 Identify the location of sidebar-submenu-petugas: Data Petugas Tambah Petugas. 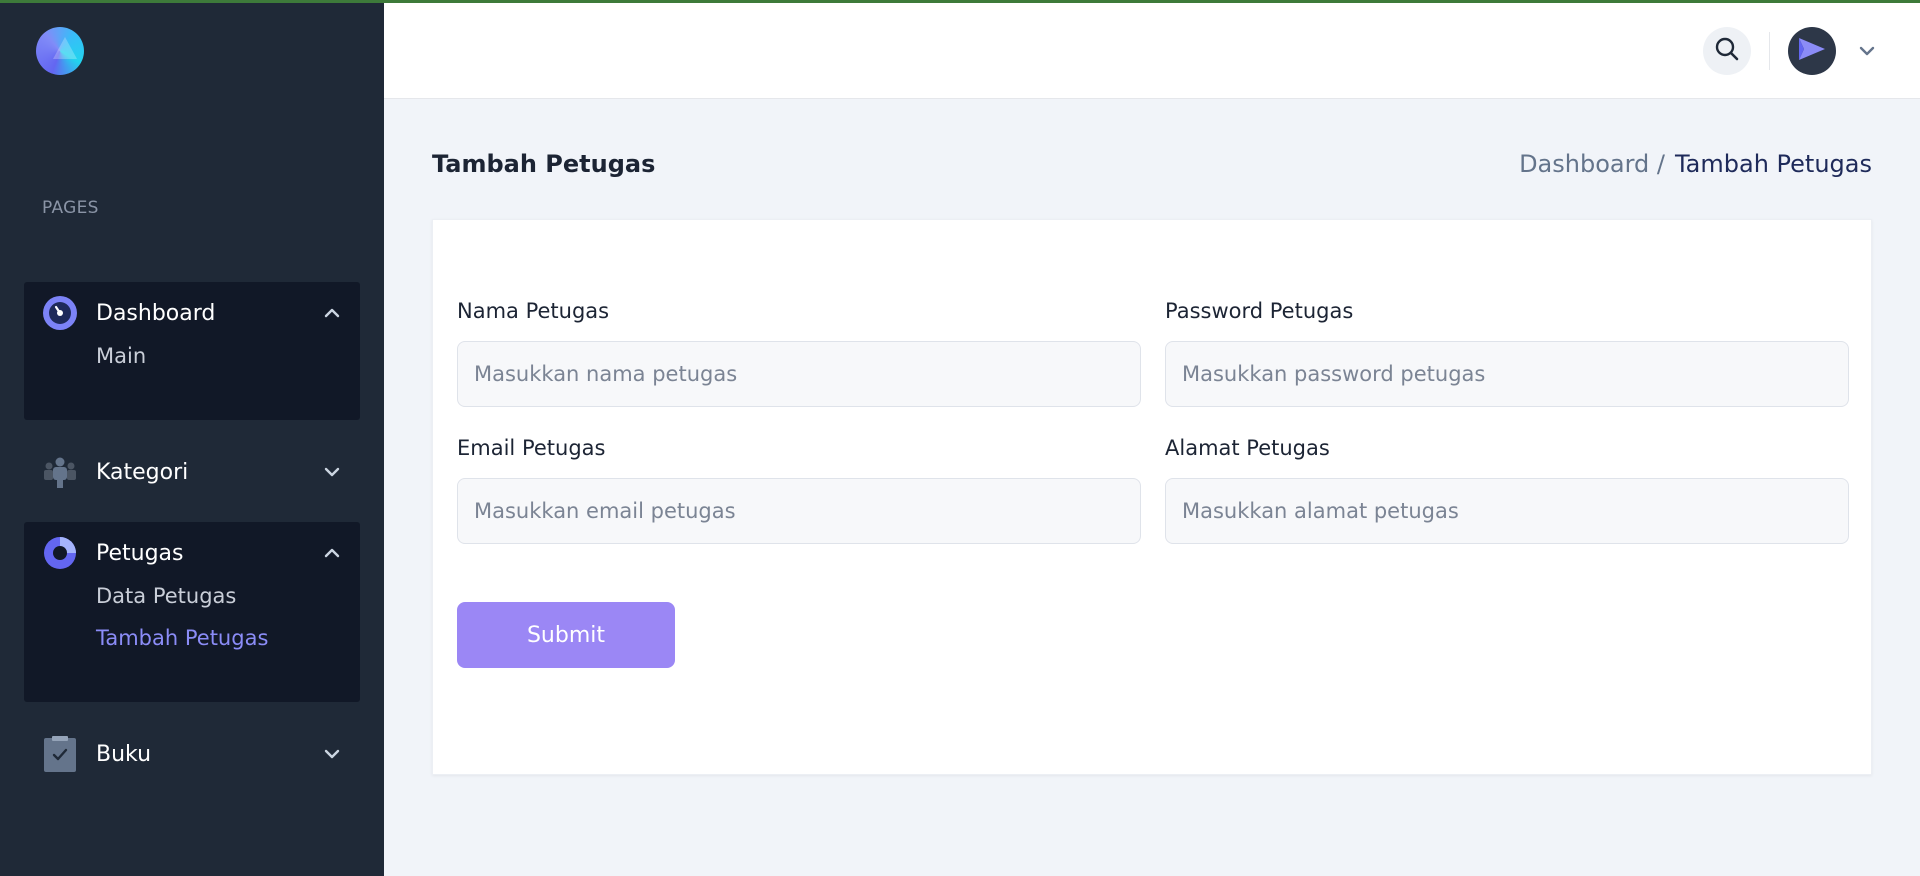
(192, 617).